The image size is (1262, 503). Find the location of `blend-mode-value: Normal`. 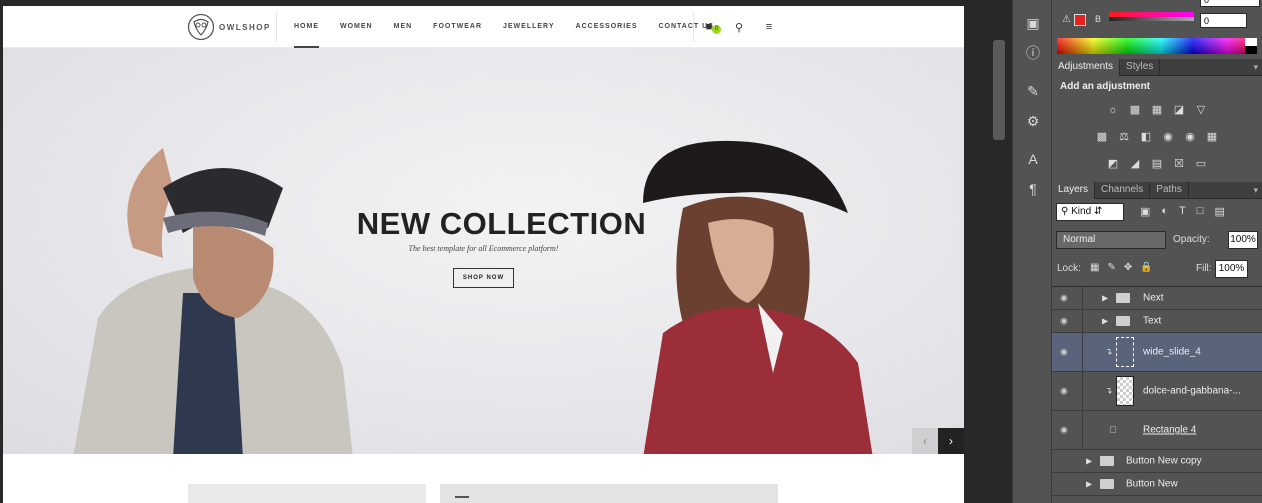

blend-mode-value: Normal is located at coordinates (1079, 239).